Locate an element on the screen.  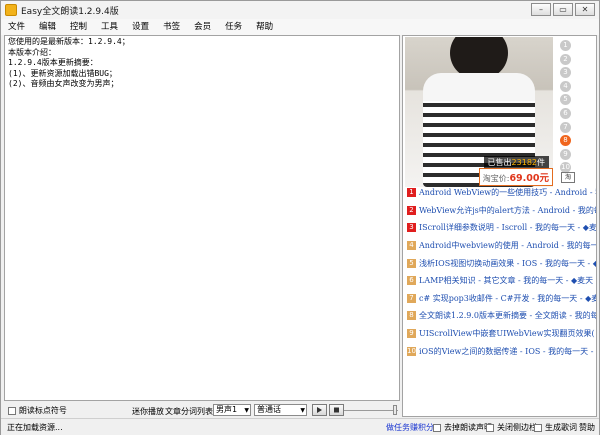
rank-badge: 5 is located at coordinates (411, 263).